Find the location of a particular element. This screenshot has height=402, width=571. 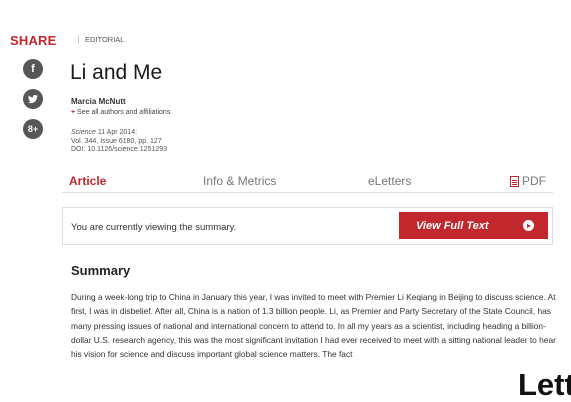

cropped-heading-text: Lett is located at coordinates (544, 384).